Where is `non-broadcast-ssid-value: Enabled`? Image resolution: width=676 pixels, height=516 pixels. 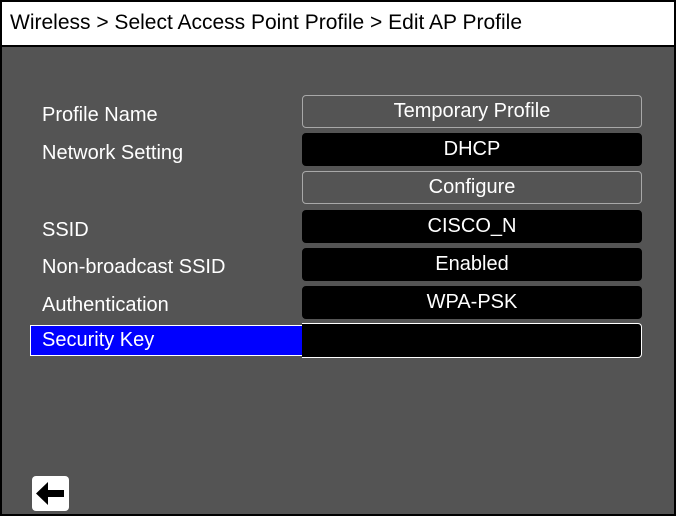 non-broadcast-ssid-value: Enabled is located at coordinates (472, 264).